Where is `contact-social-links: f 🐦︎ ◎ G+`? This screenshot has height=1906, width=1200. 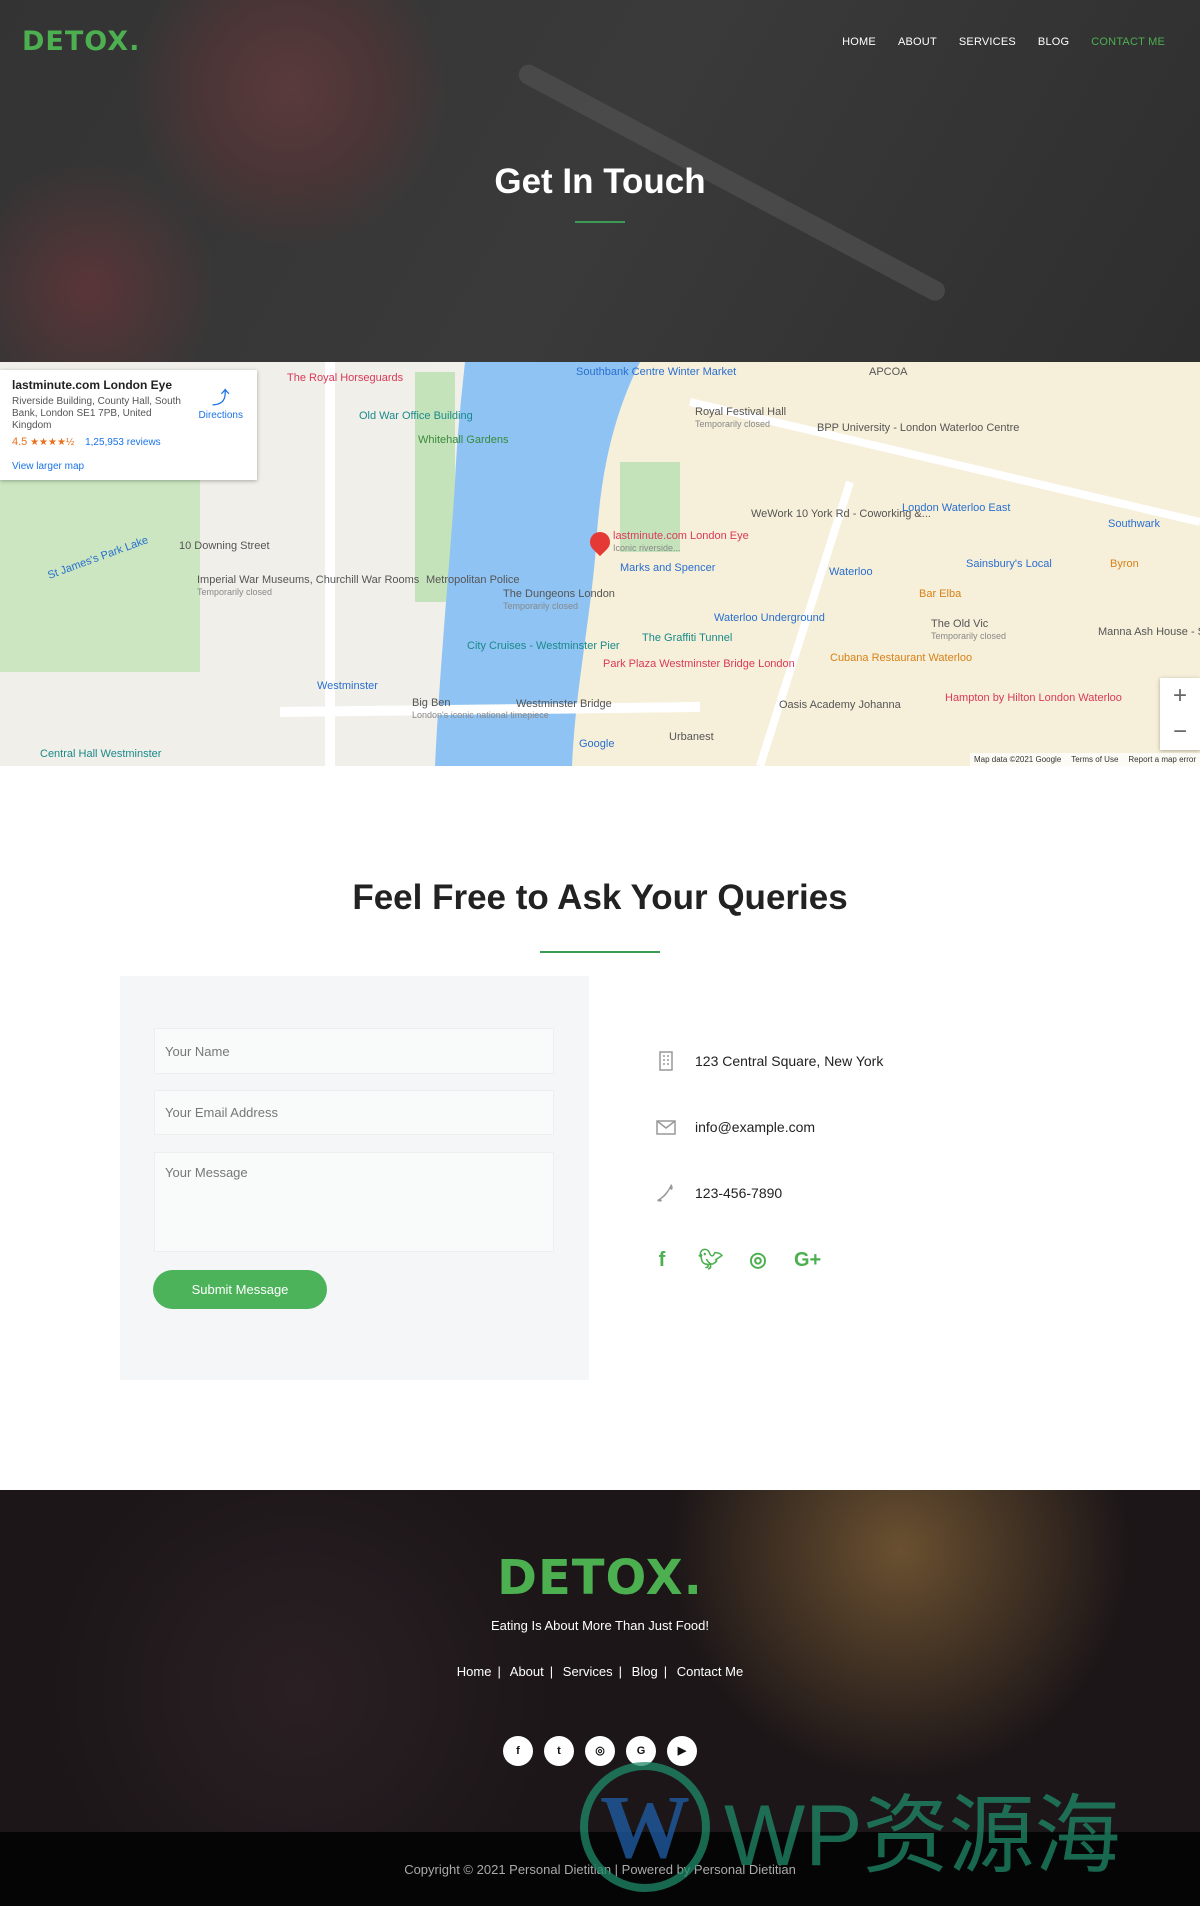
contact-social-links: f 🐦︎ ◎ G+ is located at coordinates (736, 1260).